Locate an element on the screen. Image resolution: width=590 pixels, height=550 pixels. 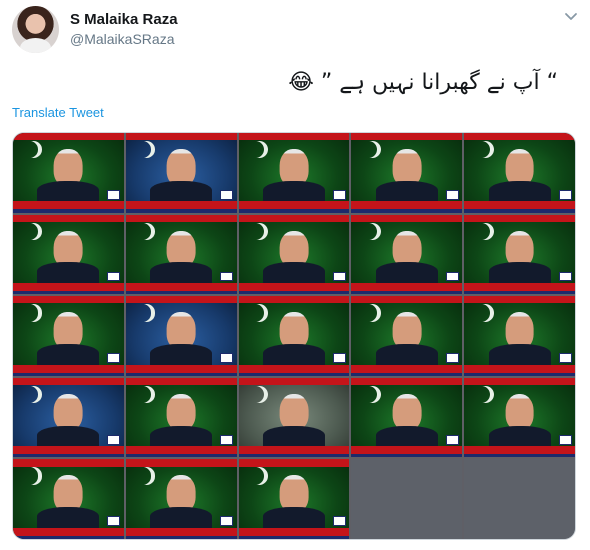
user-handle: @MalaikaSRaza is located at coordinates (122, 39).